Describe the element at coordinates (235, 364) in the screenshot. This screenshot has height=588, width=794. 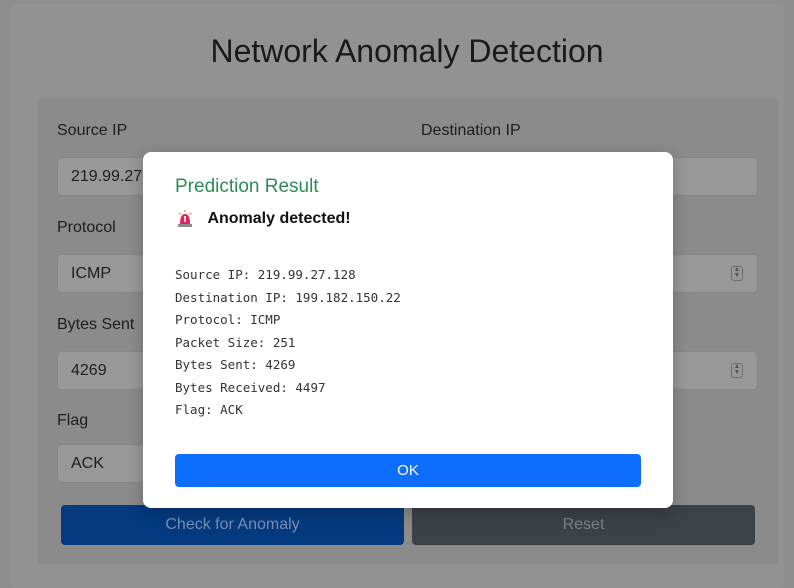
I see `detail-line: Bytes Sent: 4269` at that location.